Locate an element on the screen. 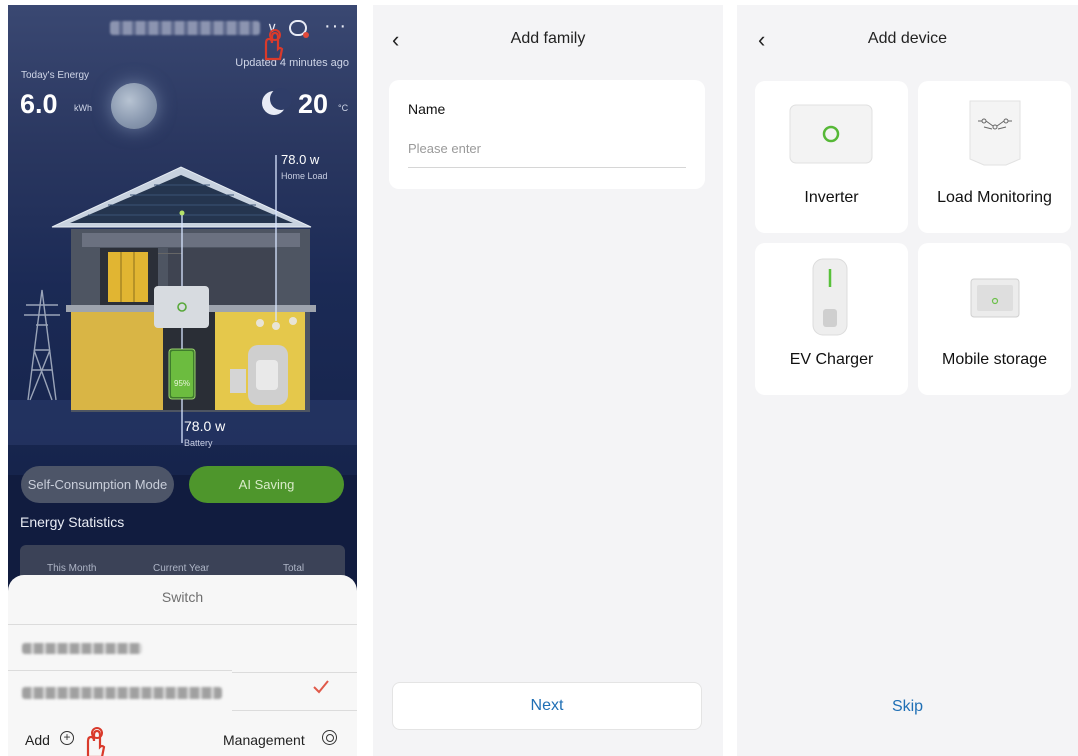 The image size is (1078, 756). tab-current-year: Current Year is located at coordinates (181, 568).